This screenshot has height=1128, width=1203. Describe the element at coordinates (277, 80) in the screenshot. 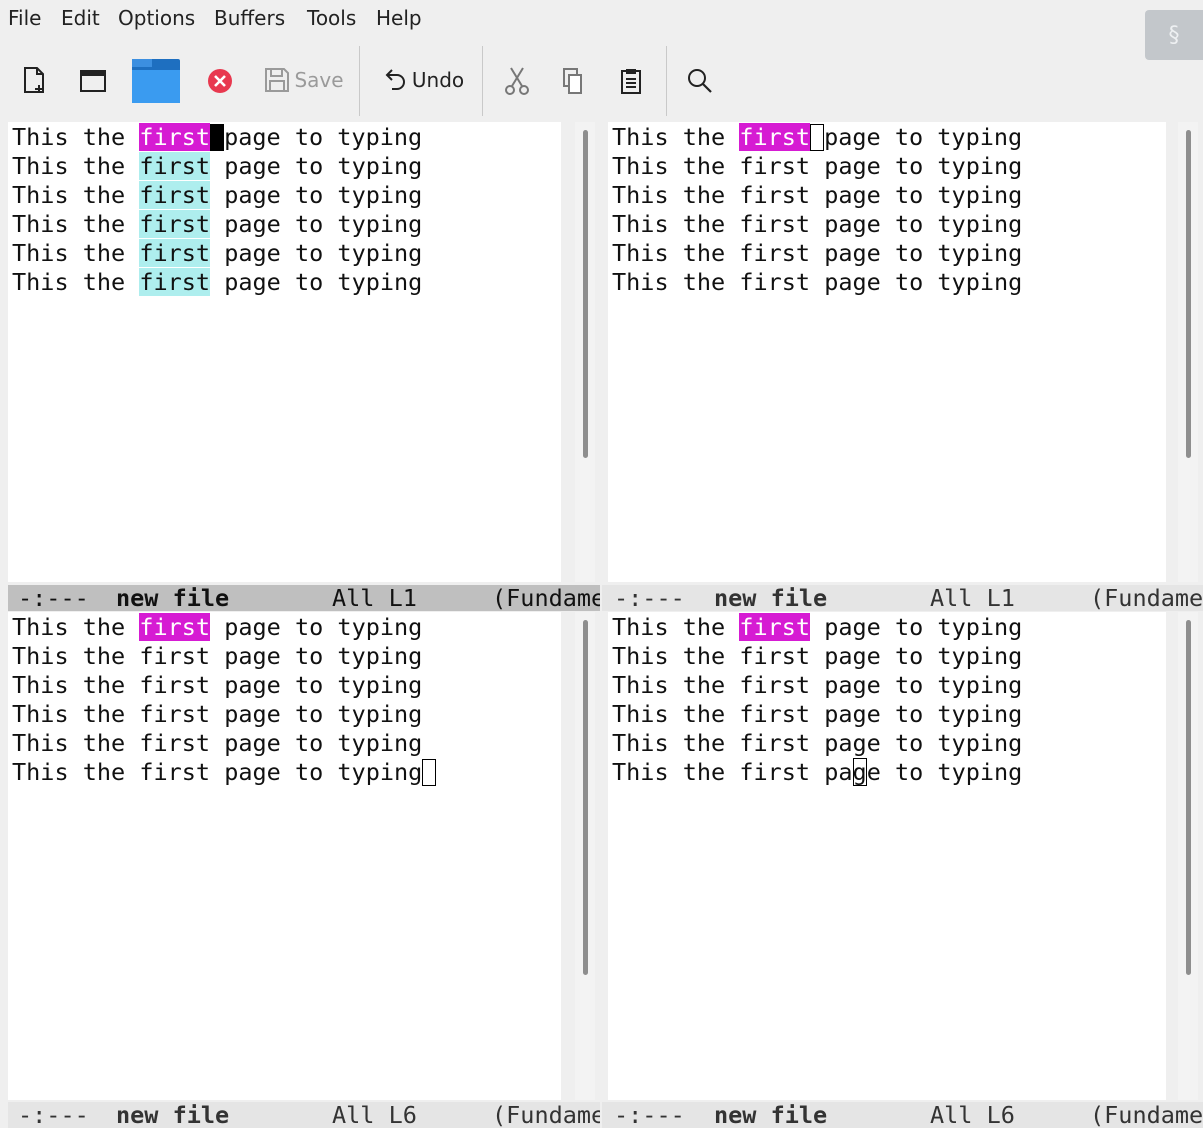

I see `save-icon` at that location.